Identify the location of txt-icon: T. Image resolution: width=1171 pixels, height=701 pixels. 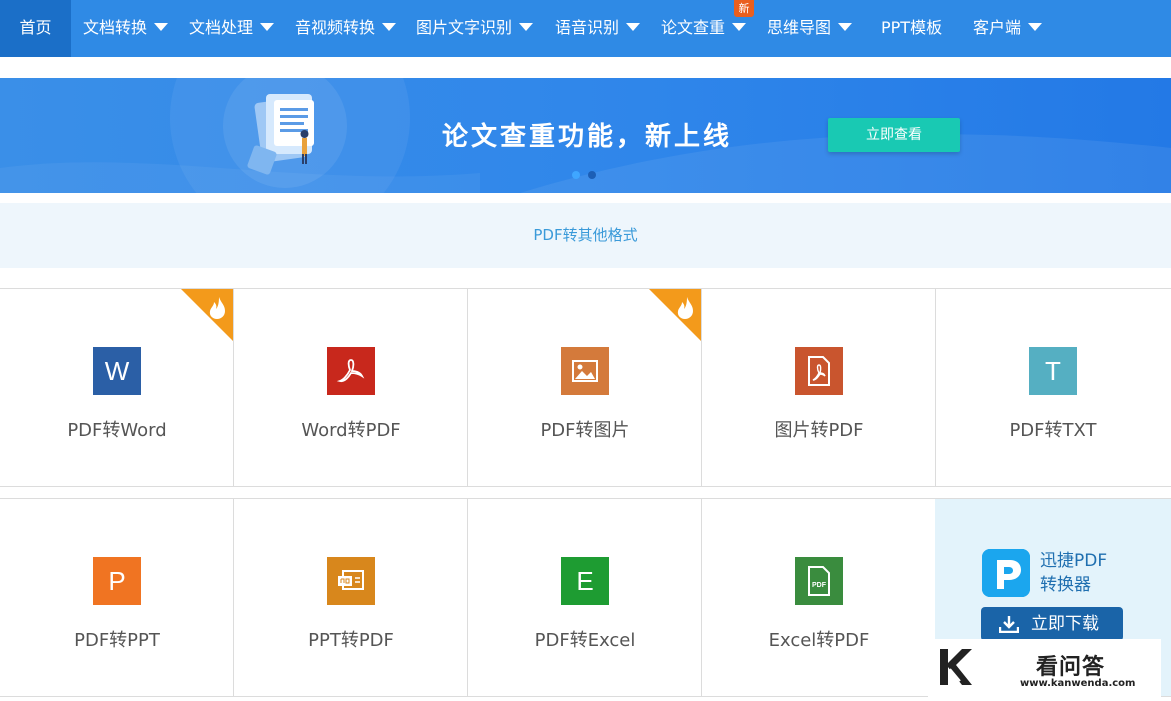
(1053, 371).